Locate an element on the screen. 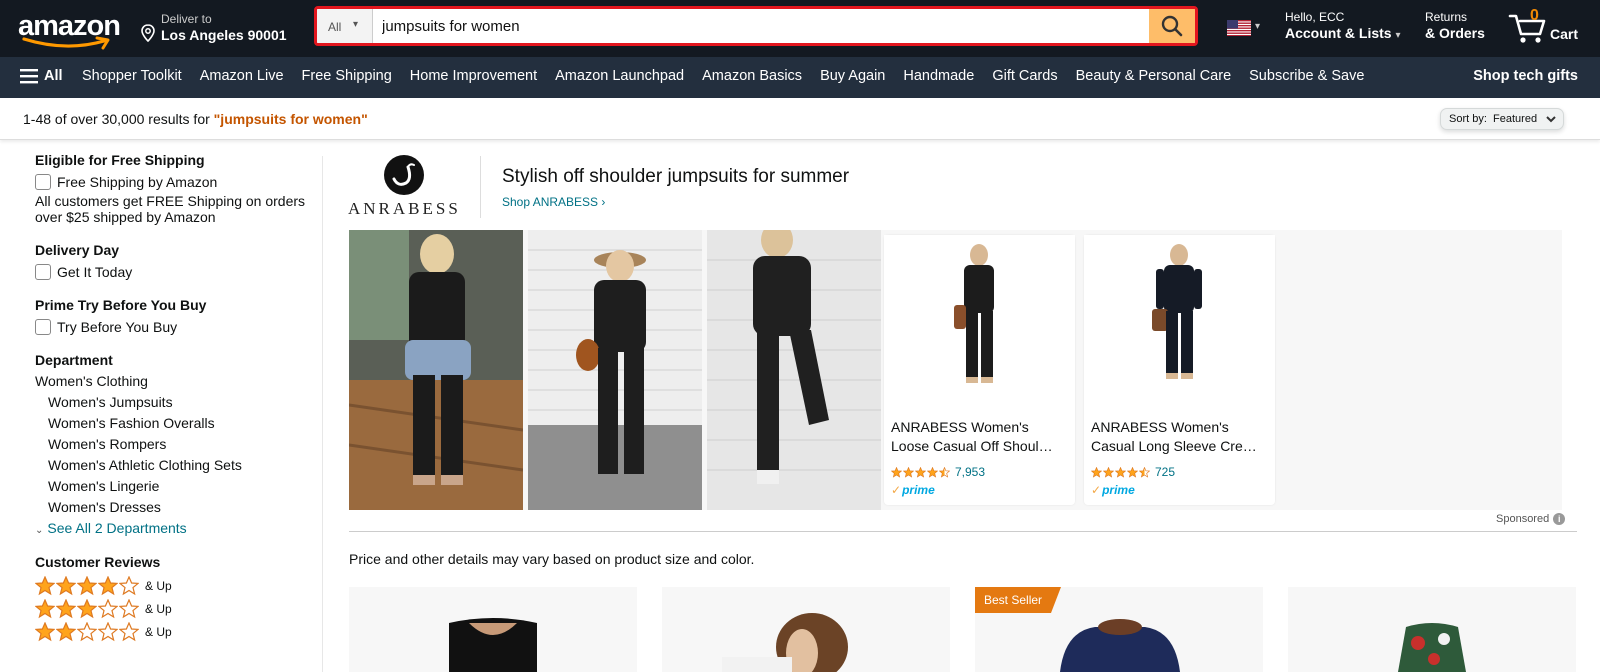  product-rating: 725 is located at coordinates (1133, 472).